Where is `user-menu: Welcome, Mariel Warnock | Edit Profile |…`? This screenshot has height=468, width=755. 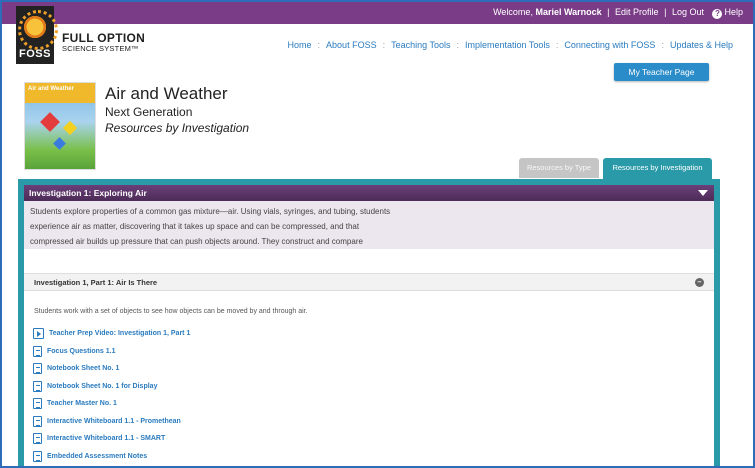 user-menu: Welcome, Mariel Warnock | Edit Profile |… is located at coordinates (618, 13).